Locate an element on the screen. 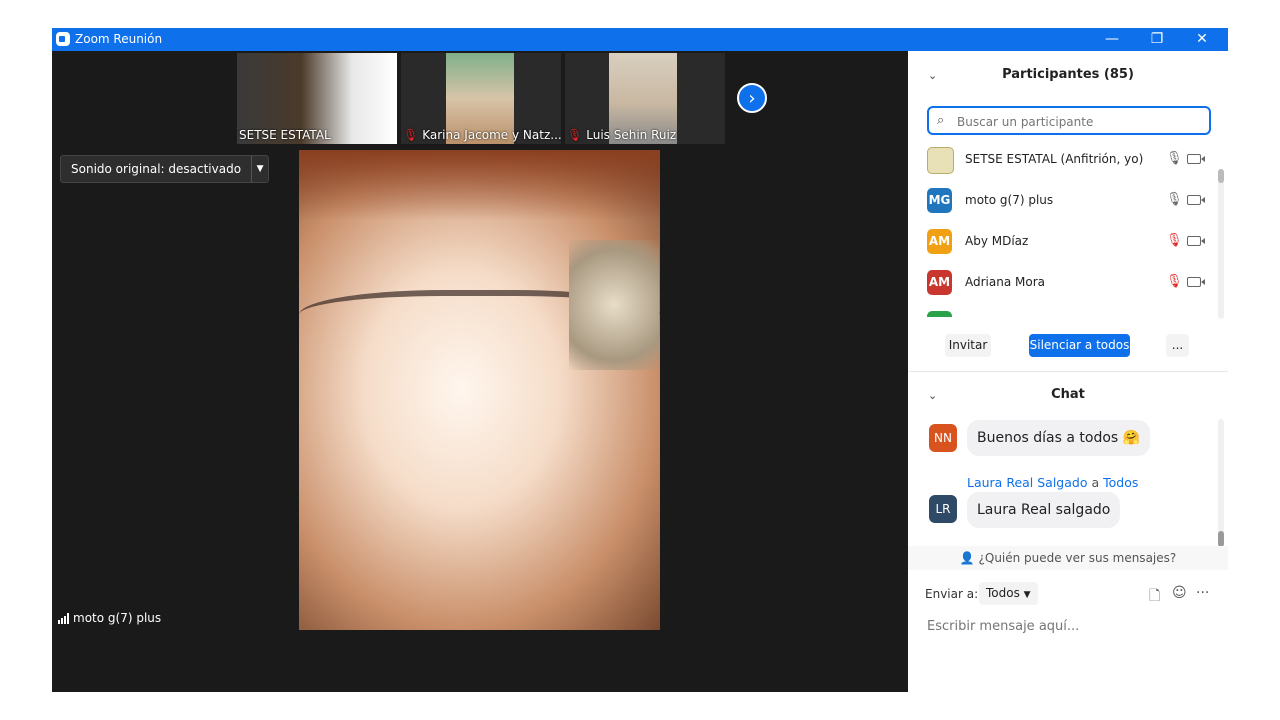  original-sound-toggle: Sonido original: desactivado ▼ is located at coordinates (165, 169).